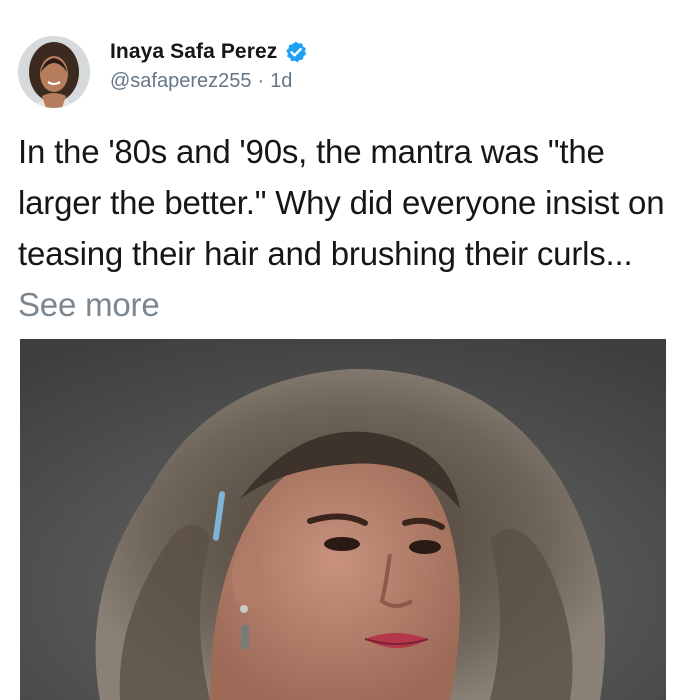 Image resolution: width=700 pixels, height=700 pixels. Describe the element at coordinates (193, 52) in the screenshot. I see `display-name: Inaya Safa Perez` at that location.